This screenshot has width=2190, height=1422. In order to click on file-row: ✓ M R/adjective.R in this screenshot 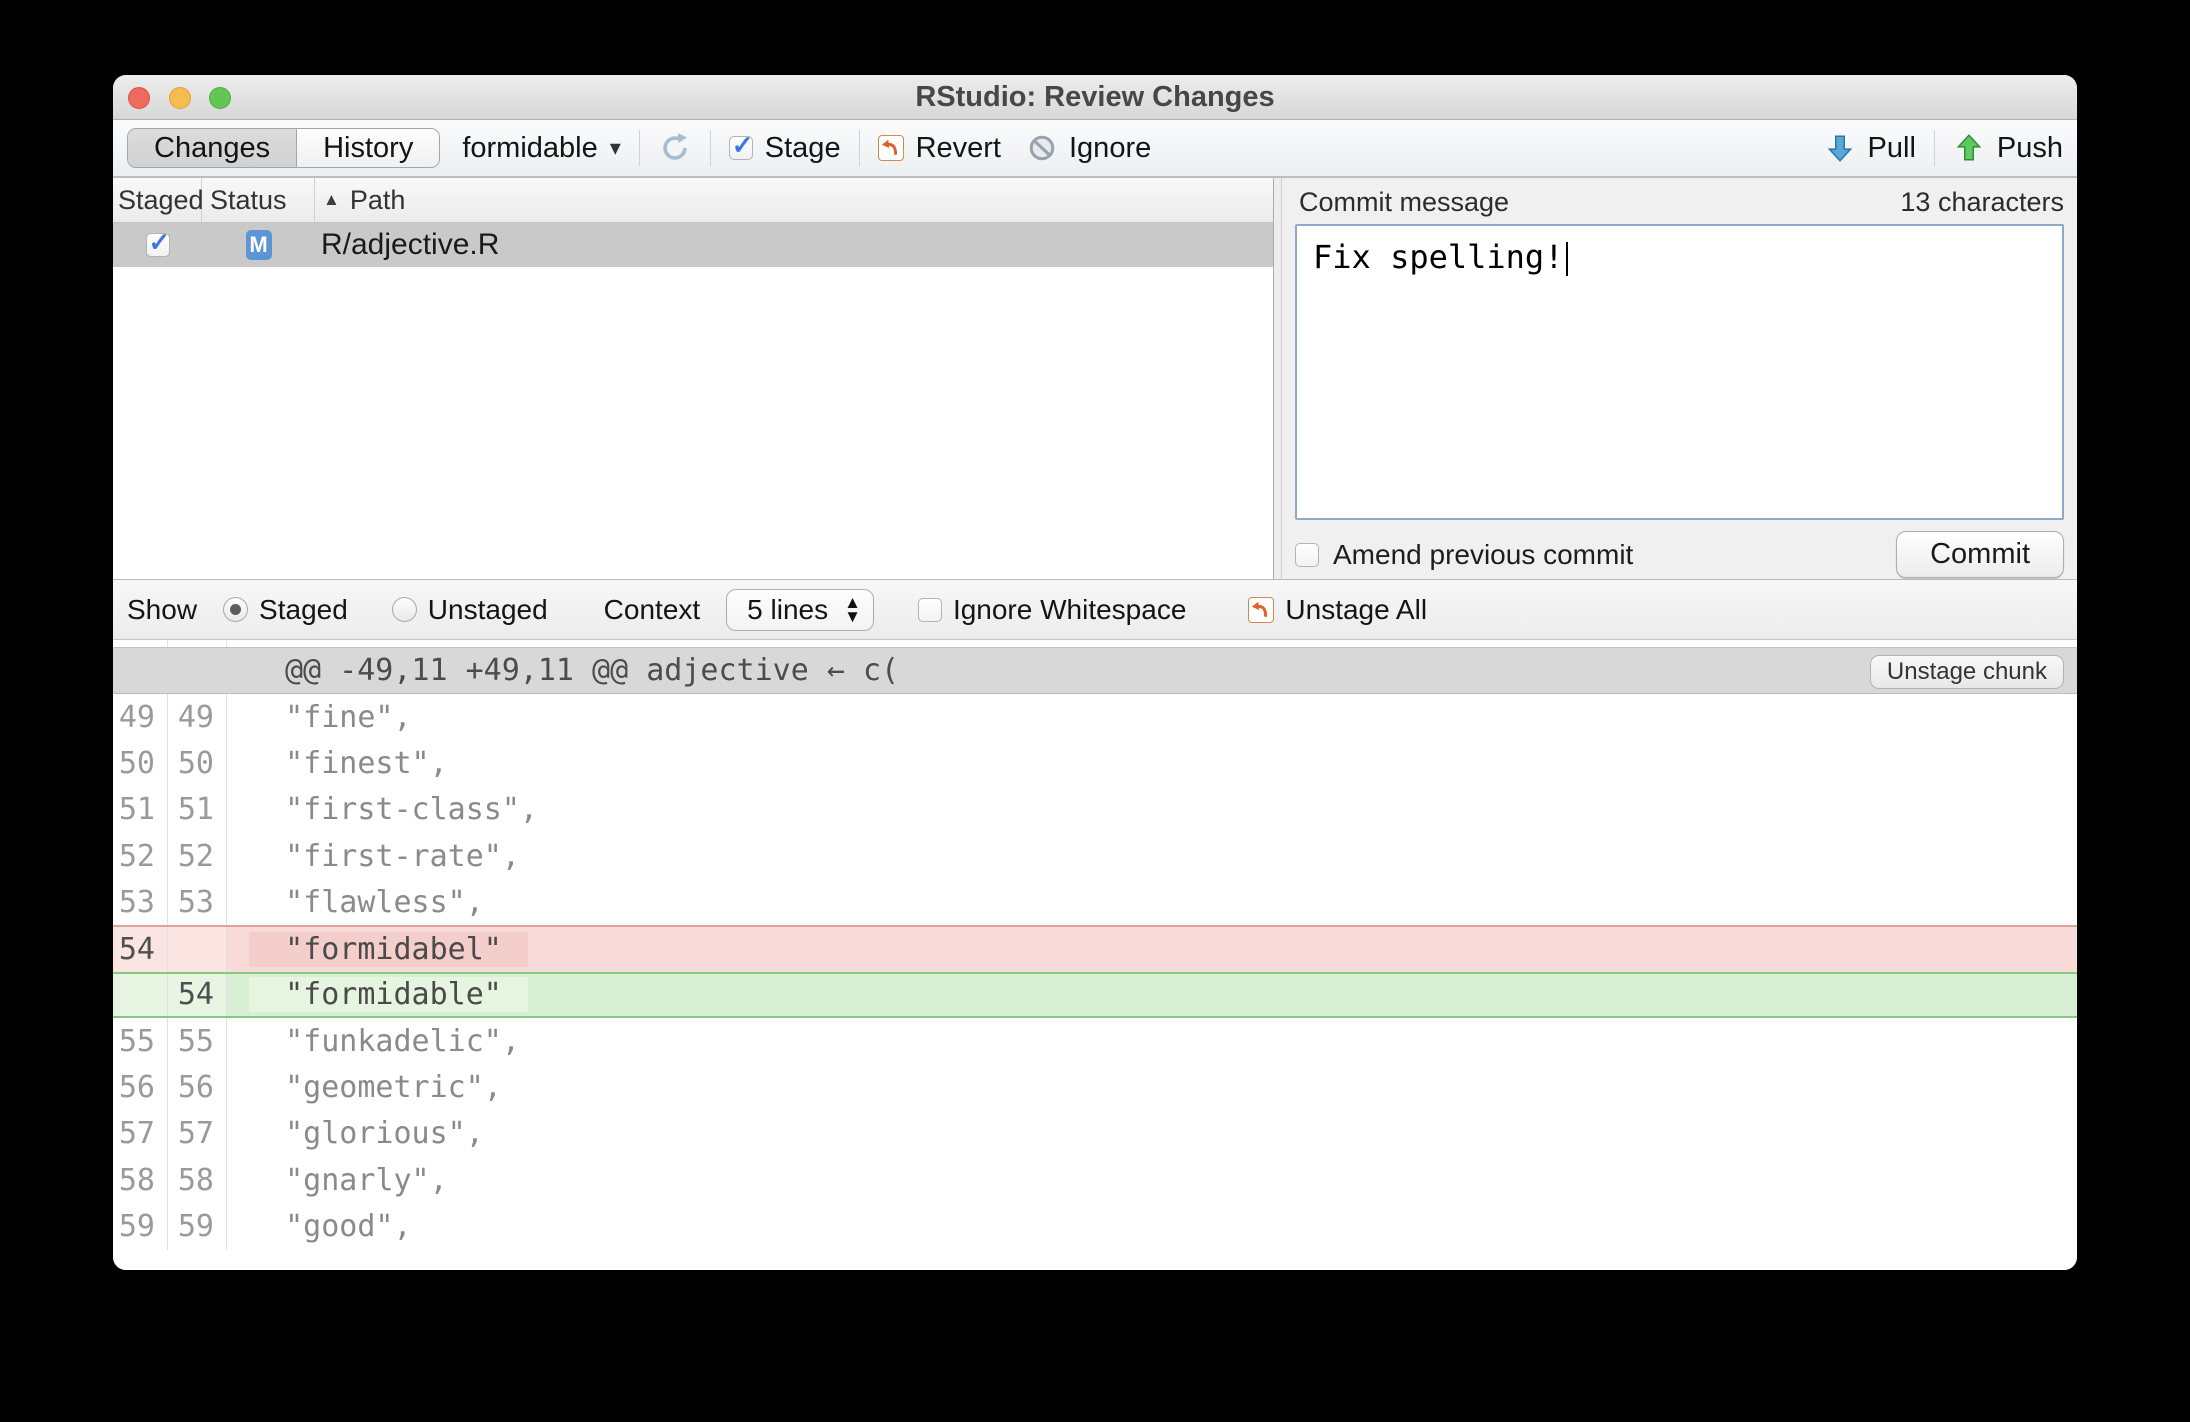, I will do `click(693, 245)`.